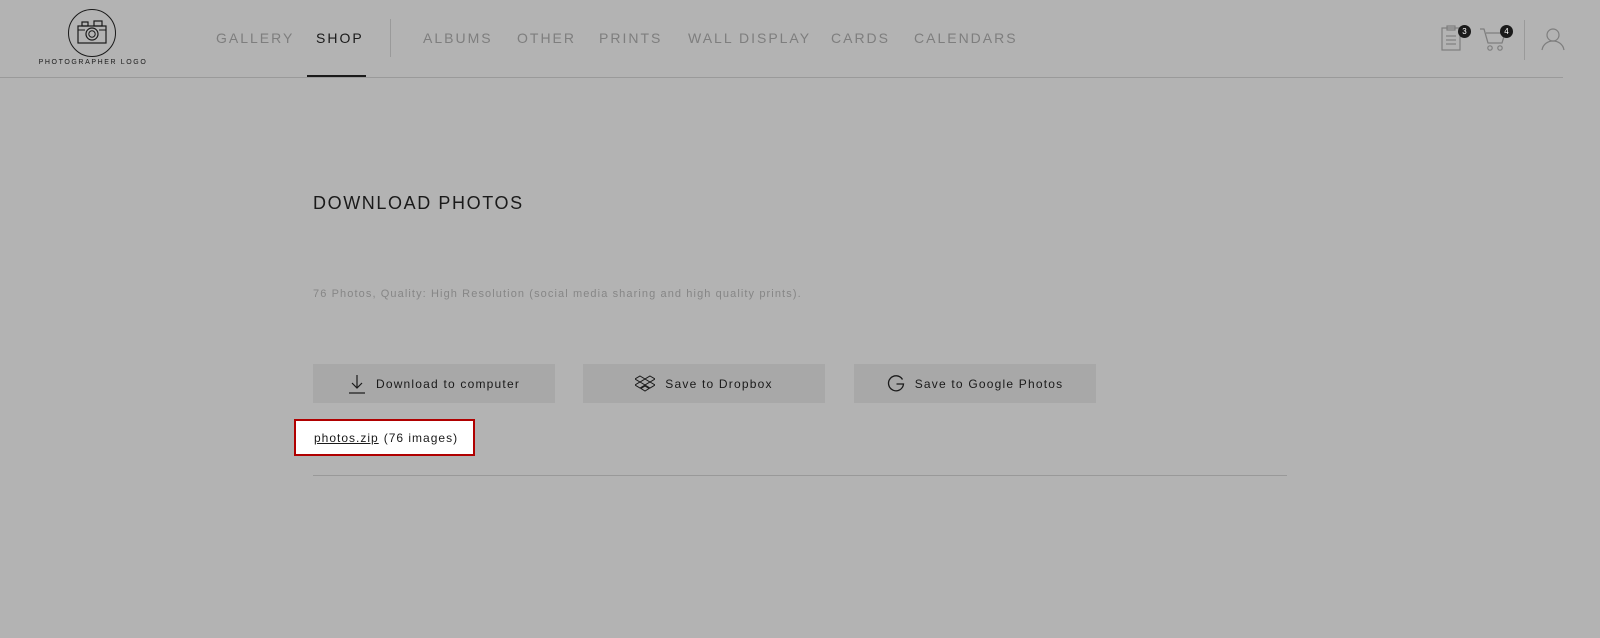 This screenshot has width=1600, height=638. I want to click on nav-shop: SHOP, so click(340, 38).